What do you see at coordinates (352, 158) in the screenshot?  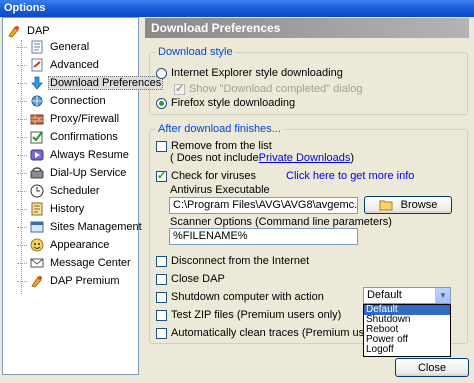 I see `note-suffix: )` at bounding box center [352, 158].